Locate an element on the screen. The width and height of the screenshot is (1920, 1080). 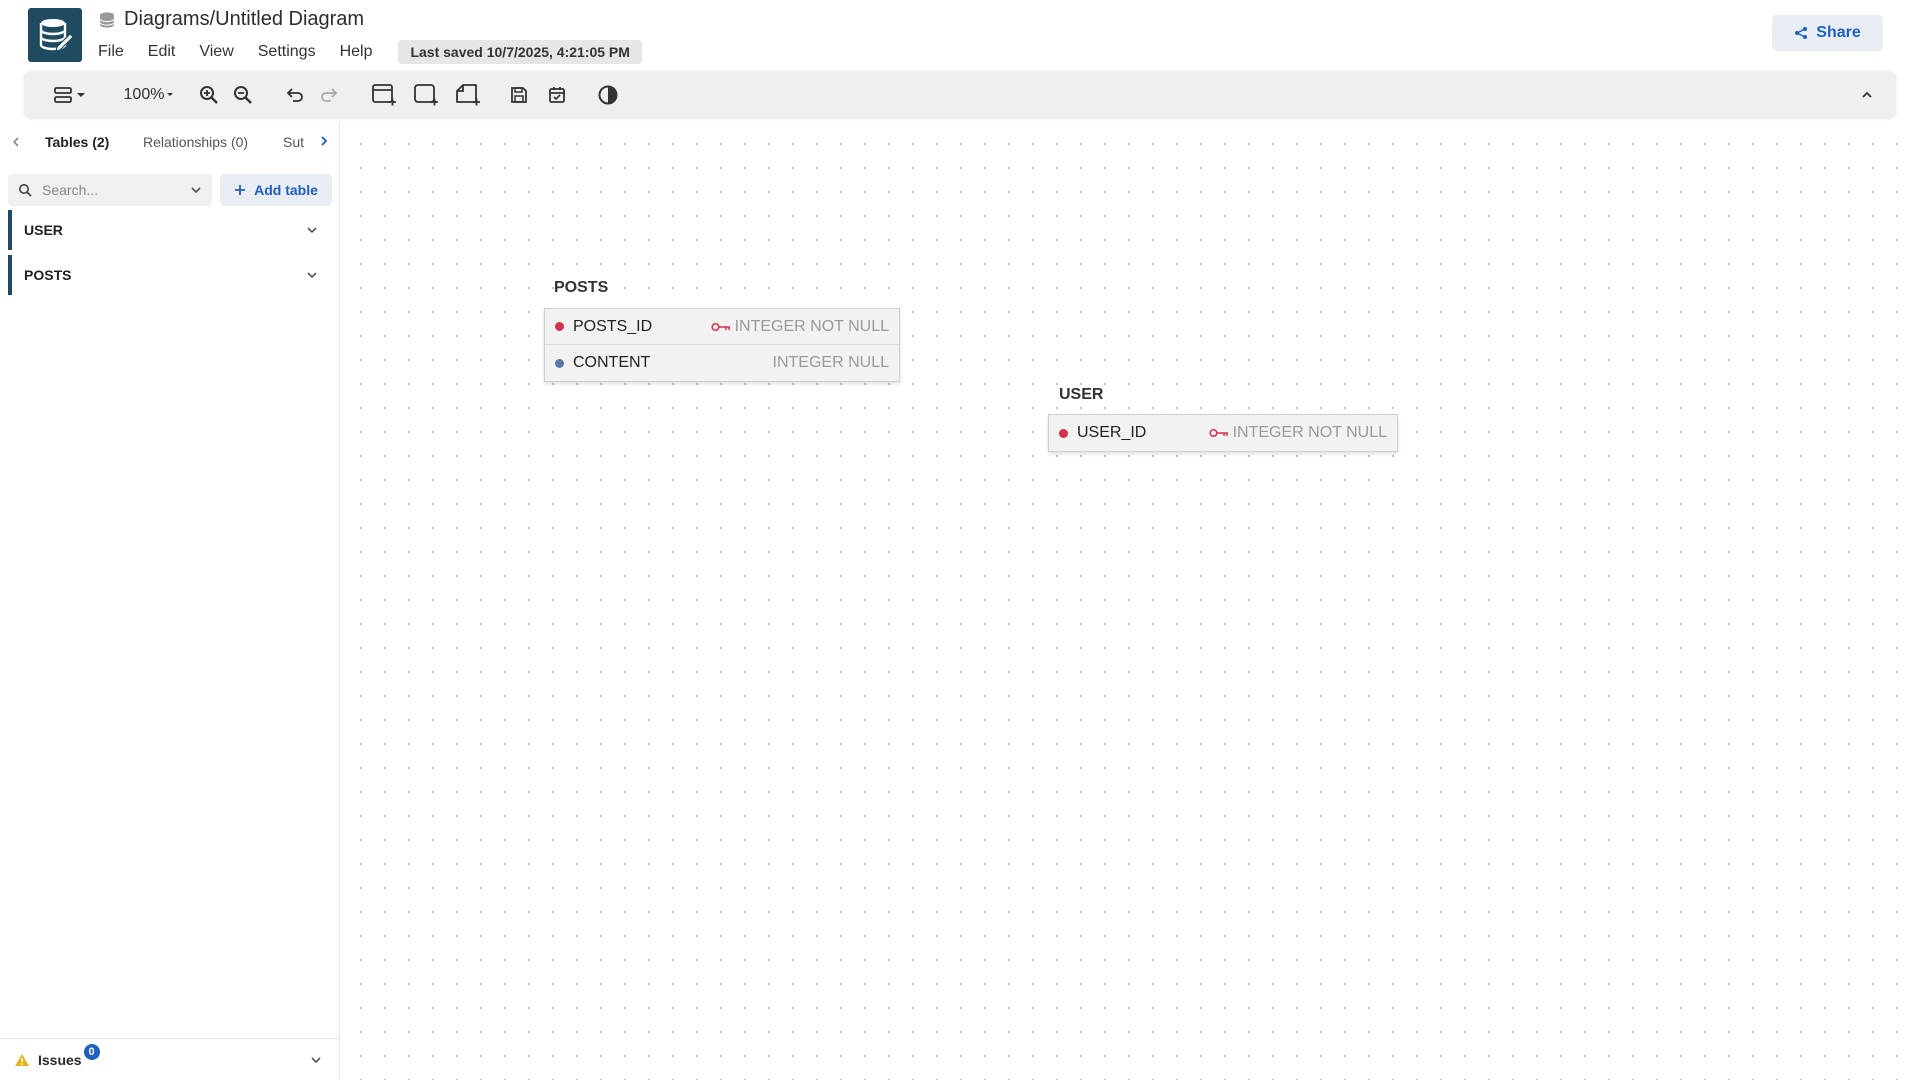
share-button: Share is located at coordinates (1827, 33).